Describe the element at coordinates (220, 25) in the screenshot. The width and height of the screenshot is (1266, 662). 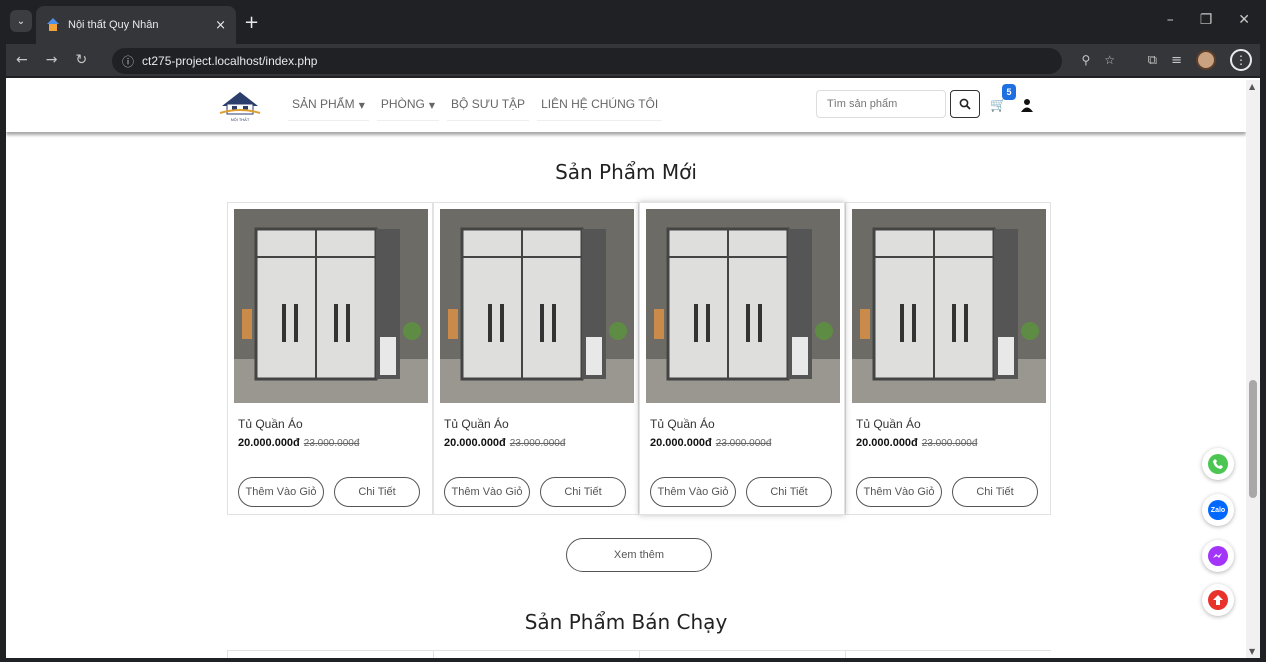
I see `close-tab-icon: ×` at that location.